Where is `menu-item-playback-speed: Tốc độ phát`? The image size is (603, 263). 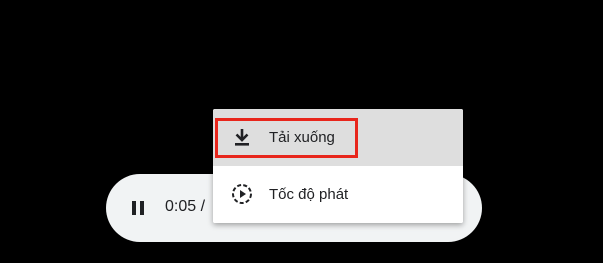 menu-item-playback-speed: Tốc độ phát is located at coordinates (338, 194).